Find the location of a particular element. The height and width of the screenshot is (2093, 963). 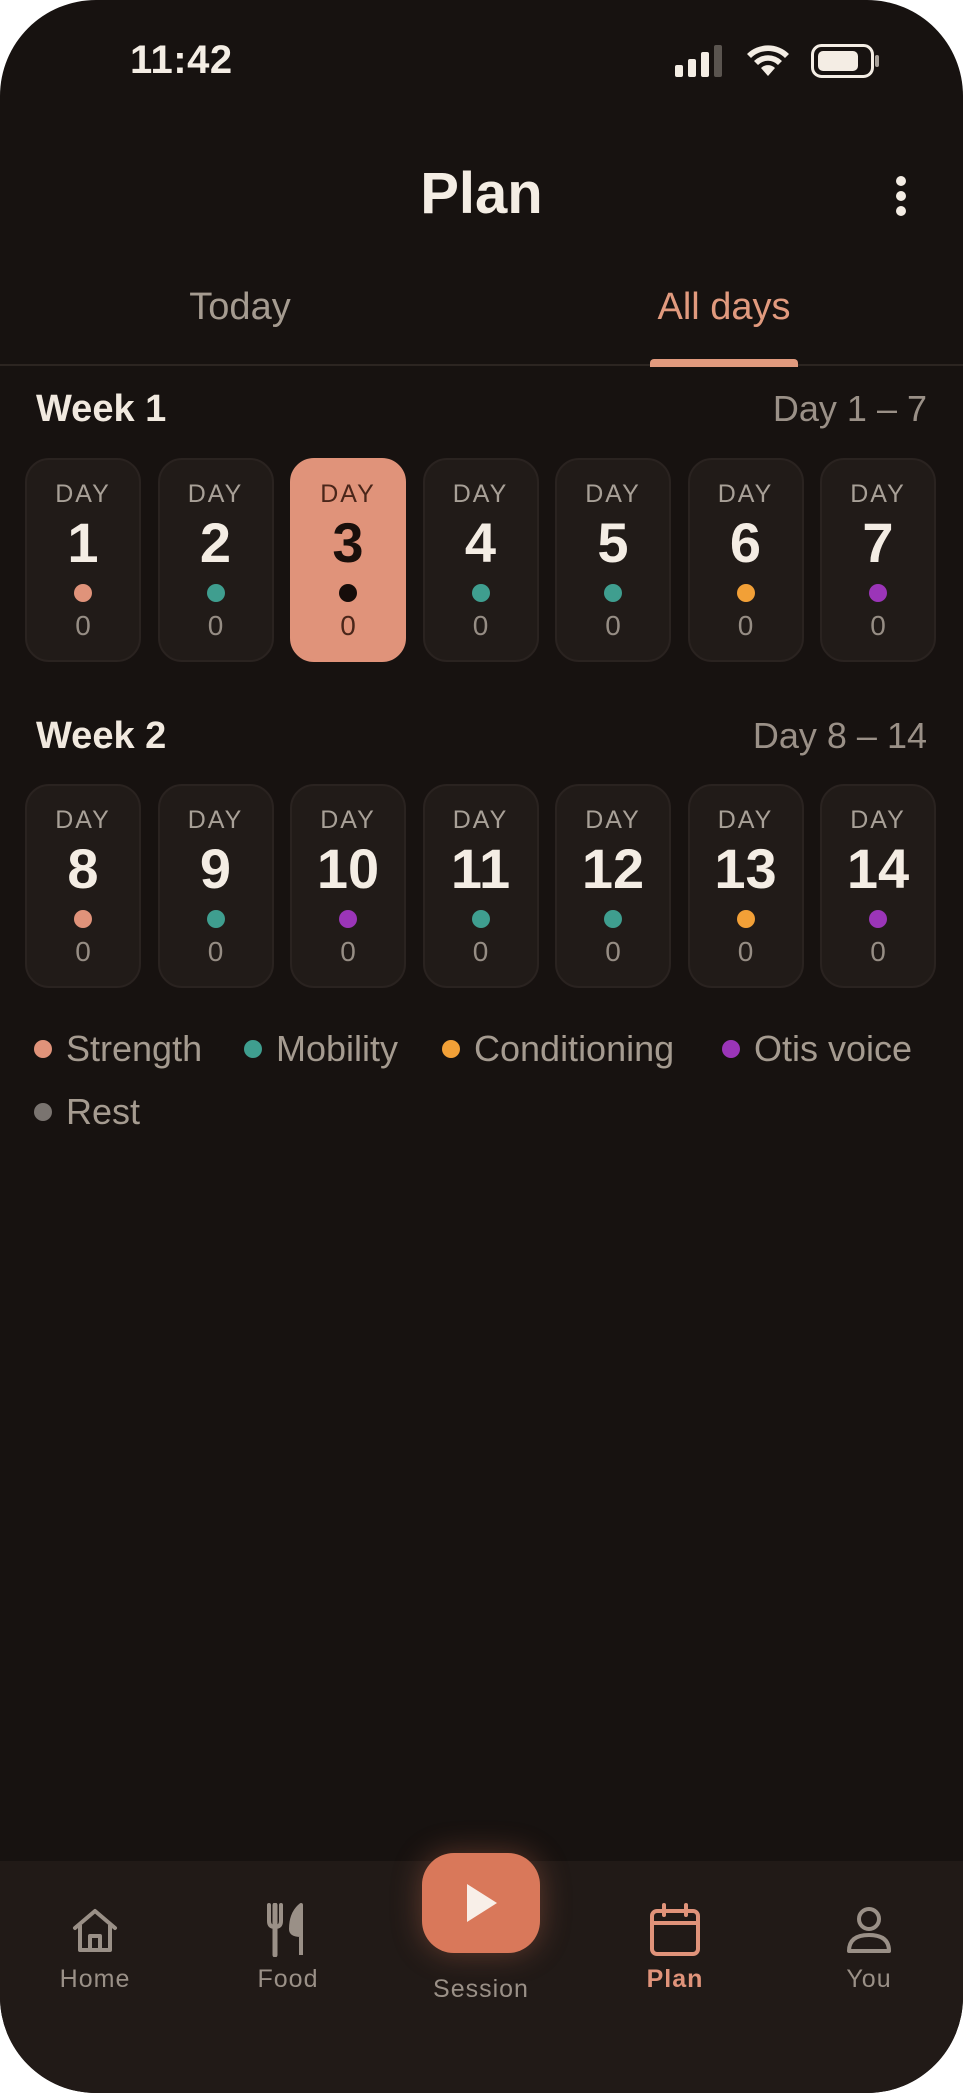

nav-plan: Plan is located at coordinates (675, 1946).